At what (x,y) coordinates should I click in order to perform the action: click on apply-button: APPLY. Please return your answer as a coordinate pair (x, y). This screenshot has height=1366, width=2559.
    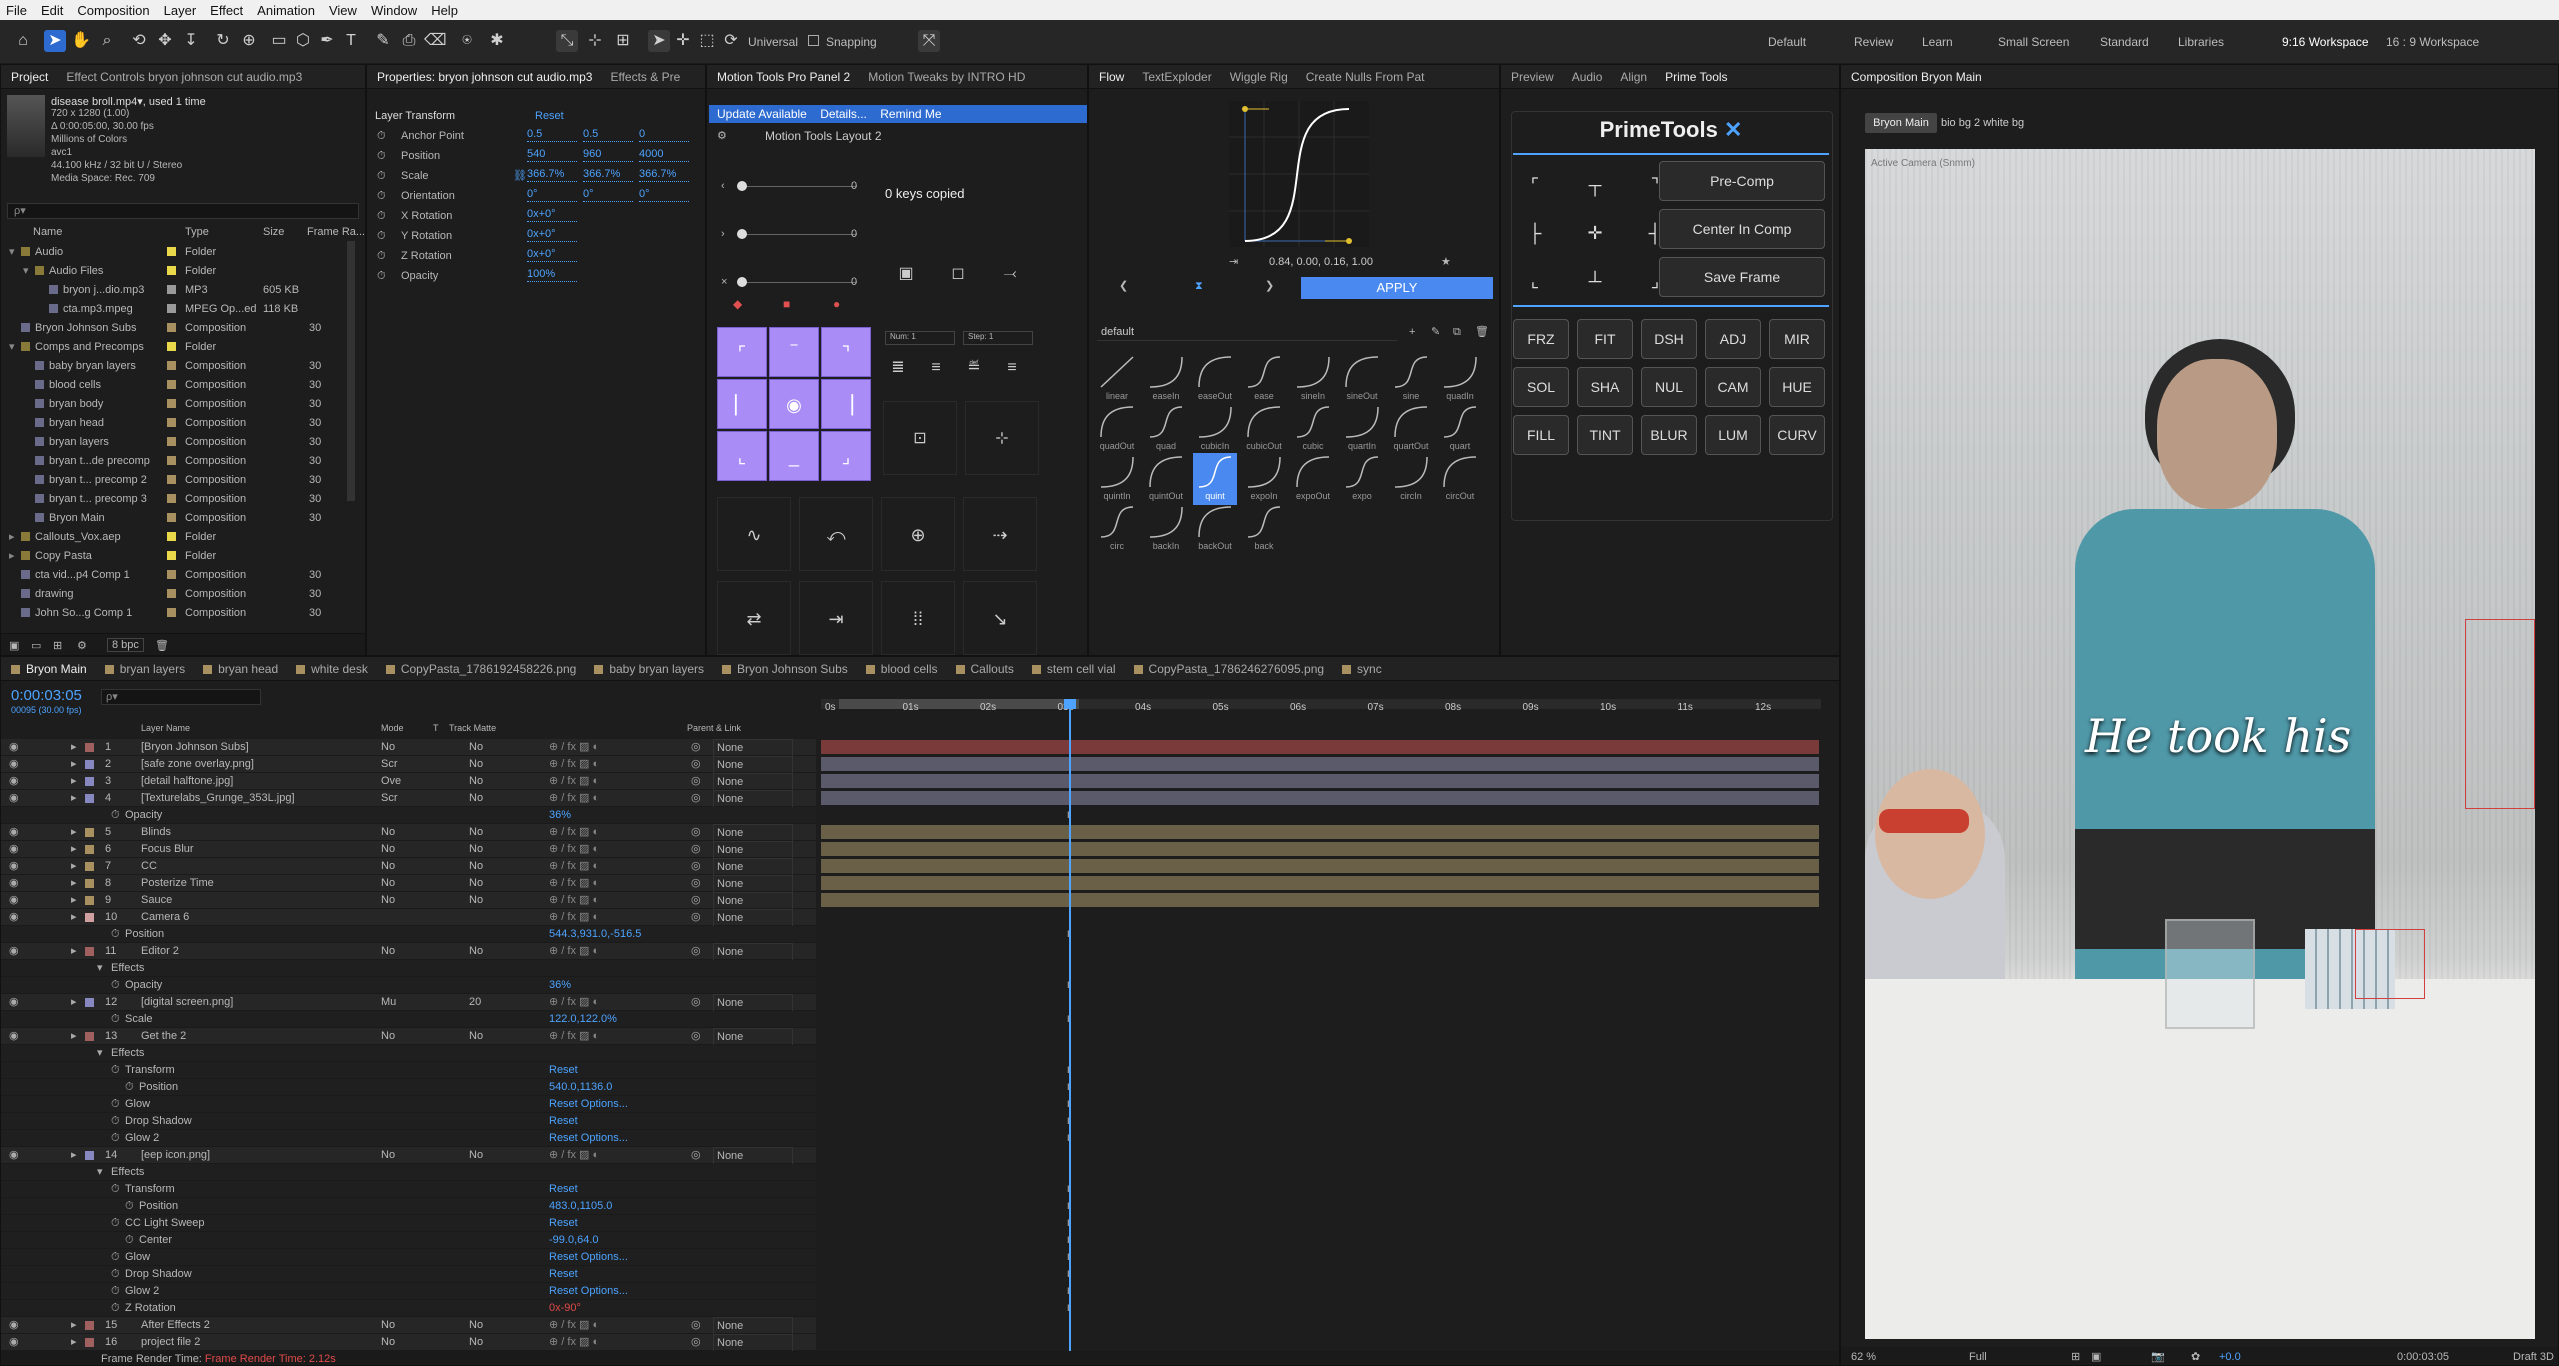
    Looking at the image, I should click on (1397, 288).